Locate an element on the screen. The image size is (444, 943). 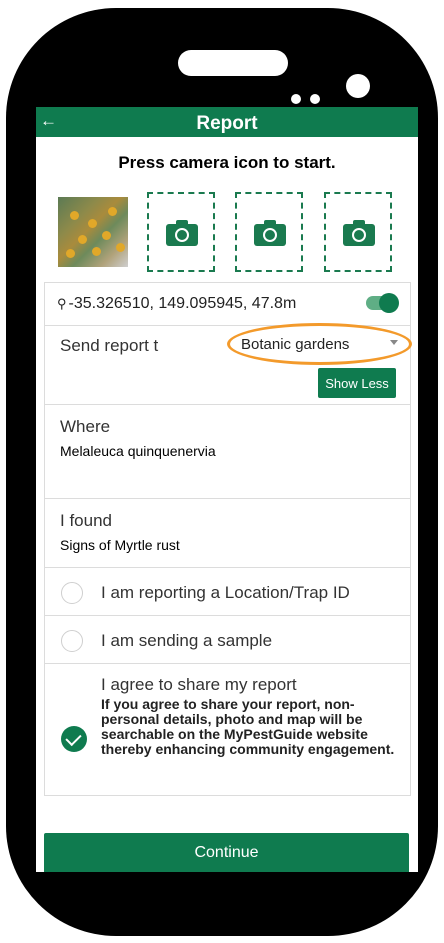
found-label: I found is located at coordinates (86, 520).